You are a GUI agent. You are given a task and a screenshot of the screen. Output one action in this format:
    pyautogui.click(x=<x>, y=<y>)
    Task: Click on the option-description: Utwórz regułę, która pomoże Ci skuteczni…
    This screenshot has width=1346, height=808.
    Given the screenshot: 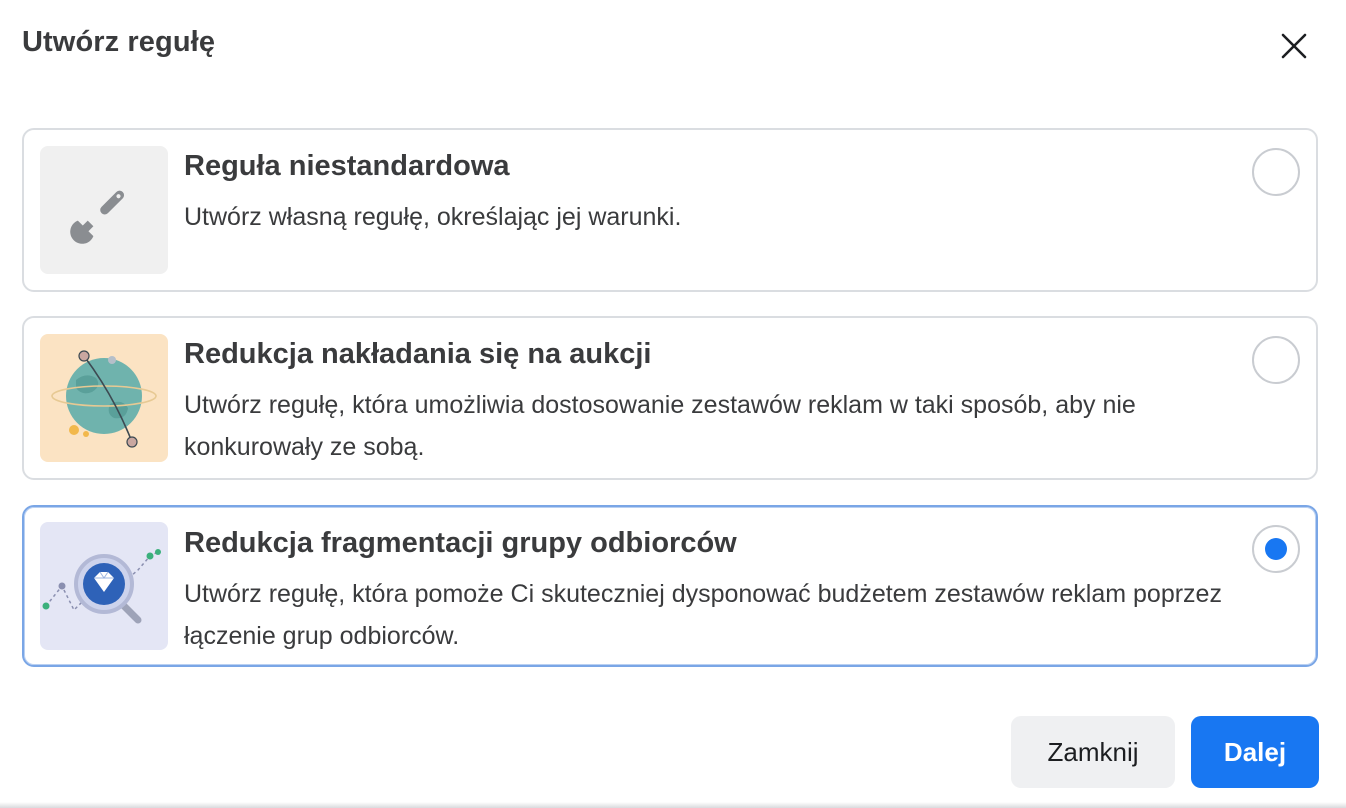 What is the action you would take?
    pyautogui.click(x=703, y=615)
    